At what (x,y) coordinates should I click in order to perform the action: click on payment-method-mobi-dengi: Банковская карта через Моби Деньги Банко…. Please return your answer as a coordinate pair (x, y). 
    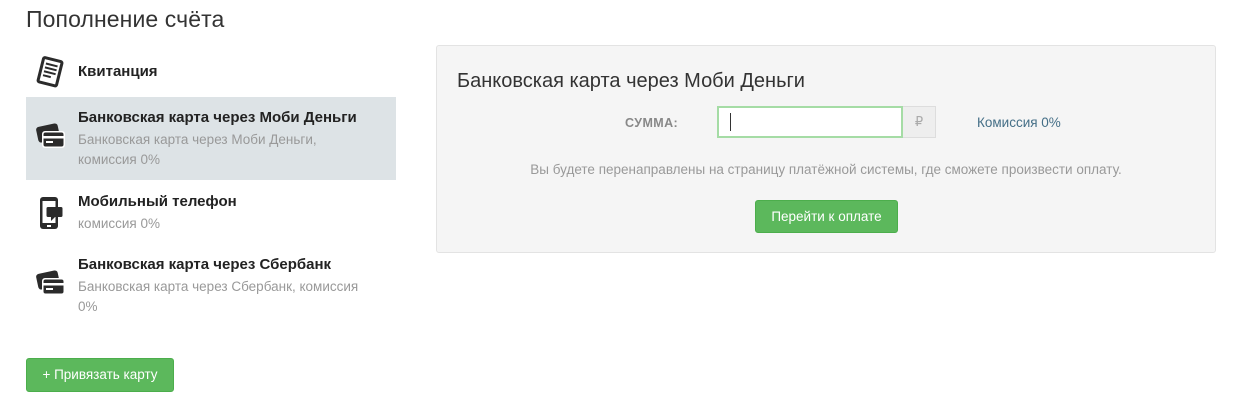
    Looking at the image, I should click on (211, 138).